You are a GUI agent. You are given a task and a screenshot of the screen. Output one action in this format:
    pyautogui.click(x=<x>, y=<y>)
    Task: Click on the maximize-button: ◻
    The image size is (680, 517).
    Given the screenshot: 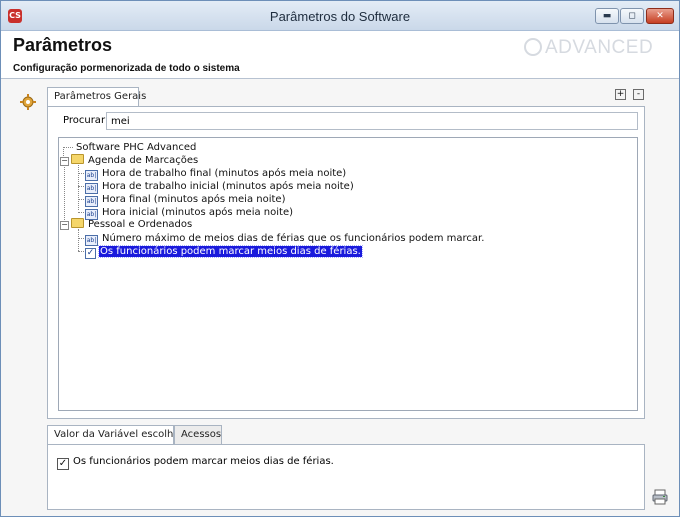 What is the action you would take?
    pyautogui.click(x=632, y=16)
    